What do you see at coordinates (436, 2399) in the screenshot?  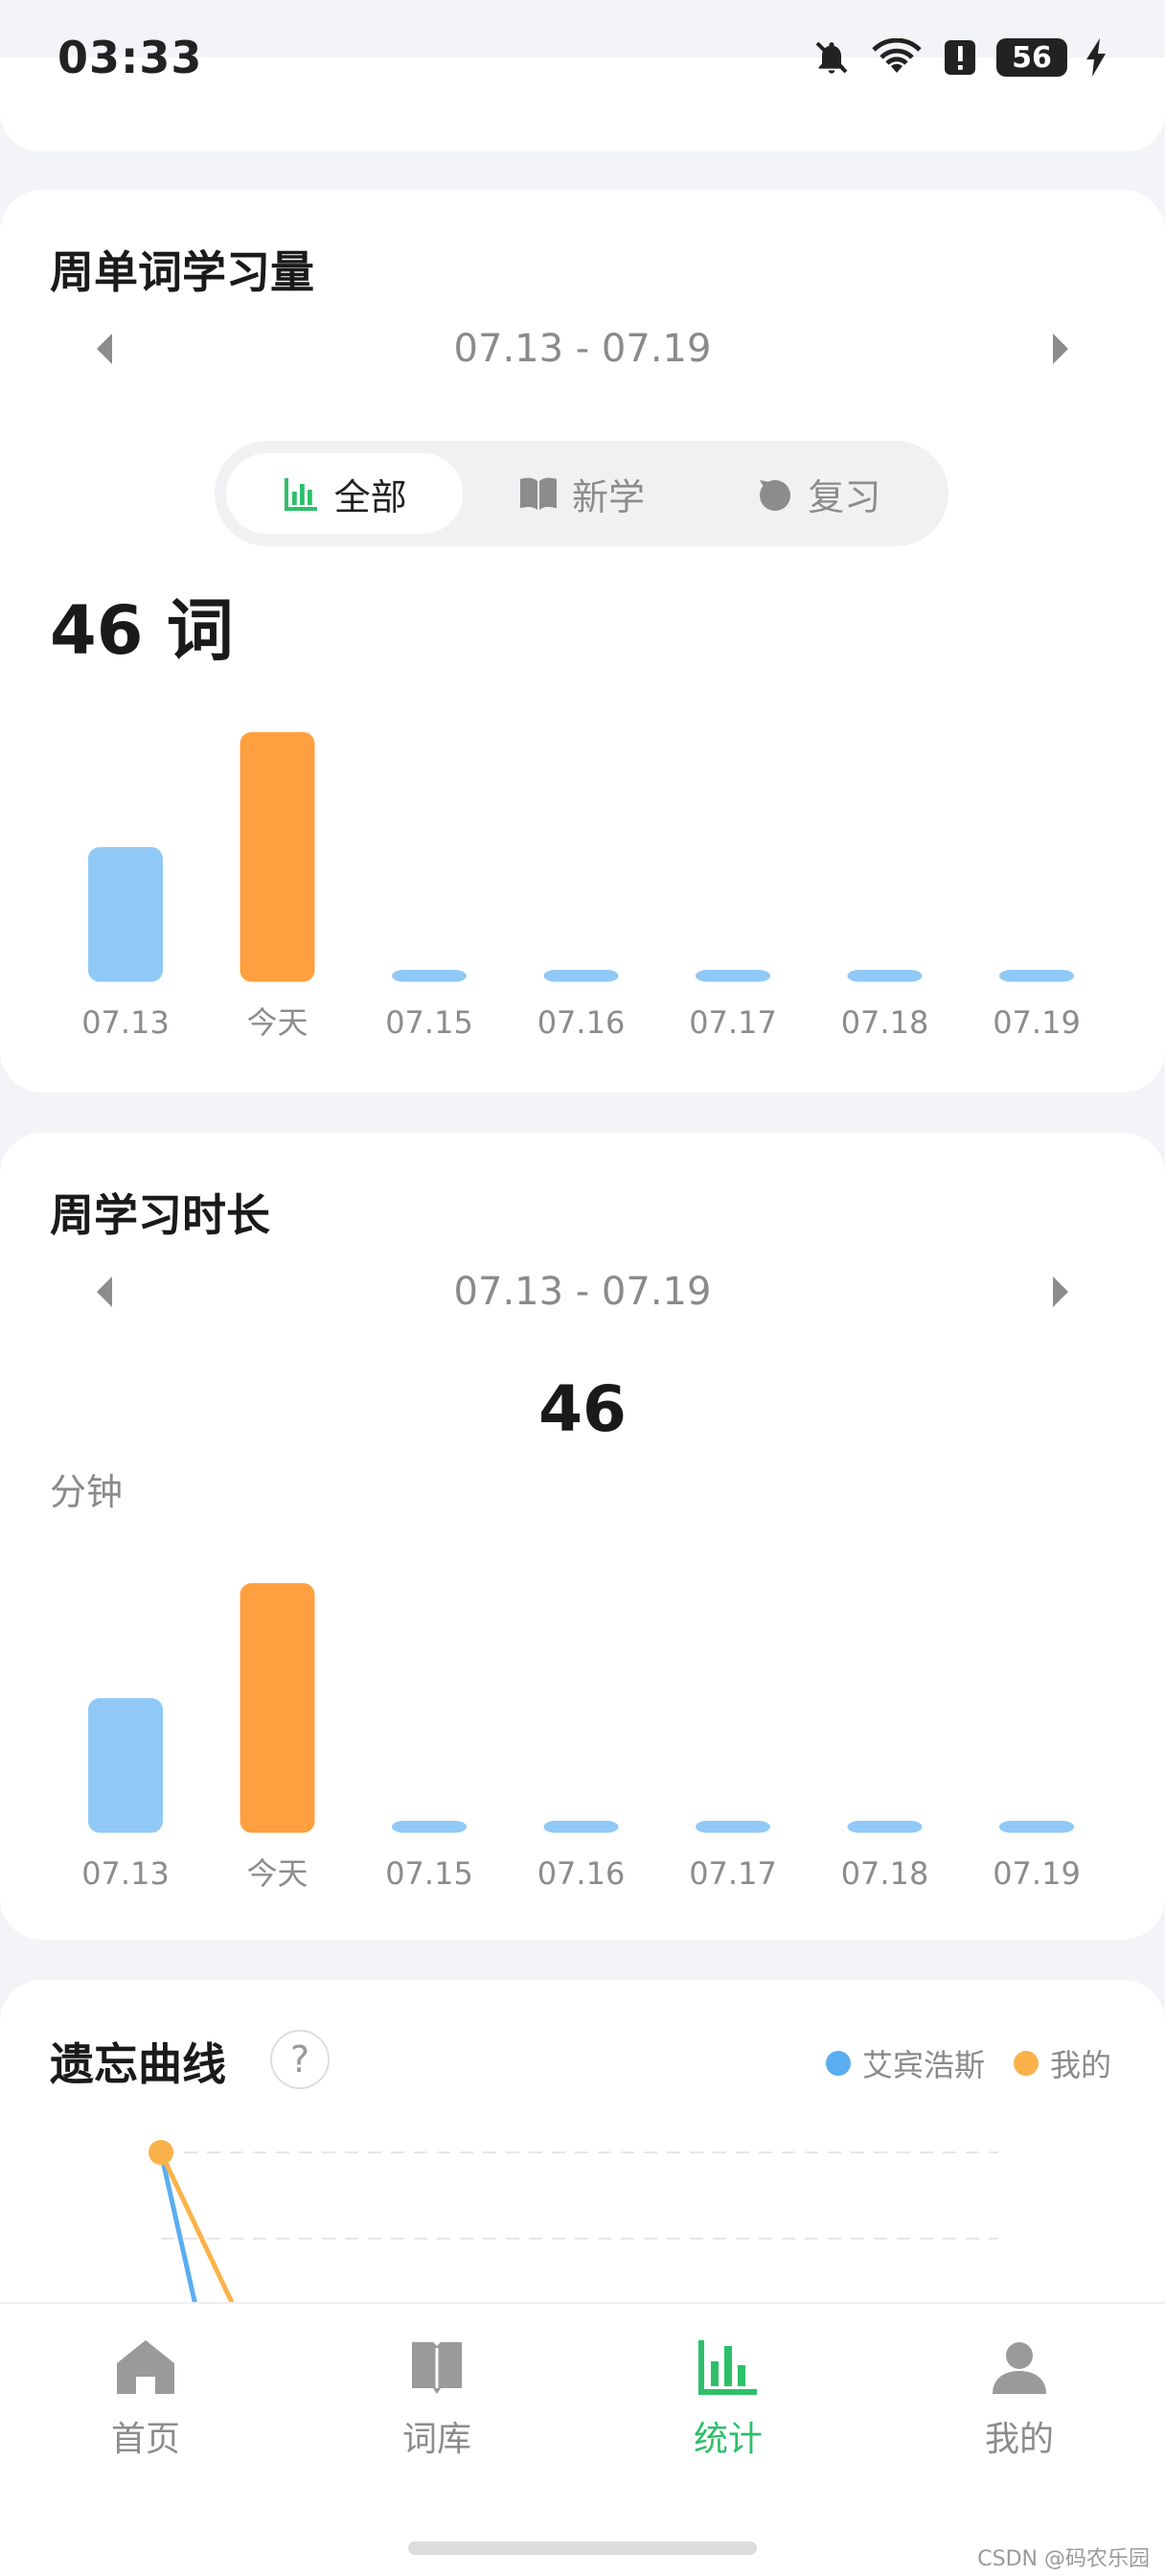 I see `nav-library: 词库` at bounding box center [436, 2399].